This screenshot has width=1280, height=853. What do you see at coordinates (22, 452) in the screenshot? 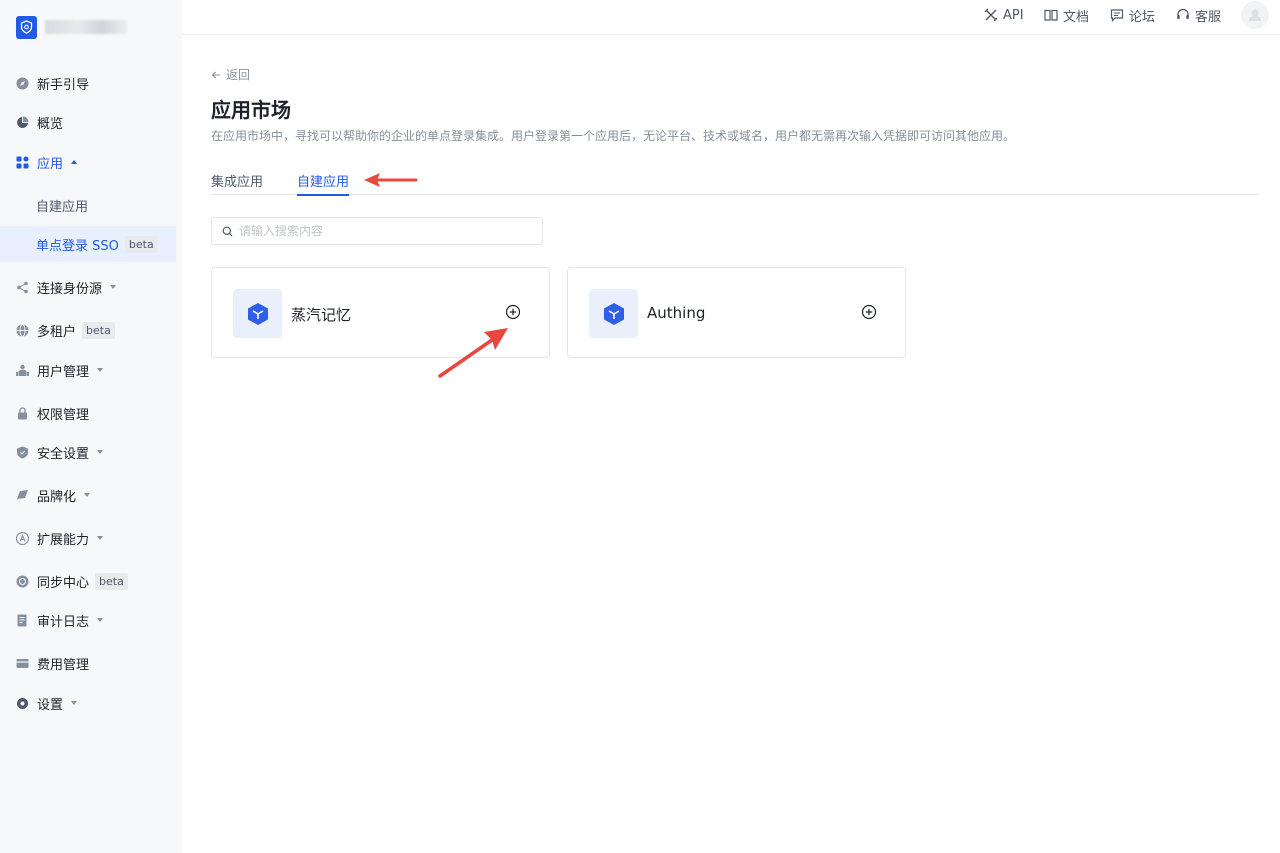
I see `shield-icon` at bounding box center [22, 452].